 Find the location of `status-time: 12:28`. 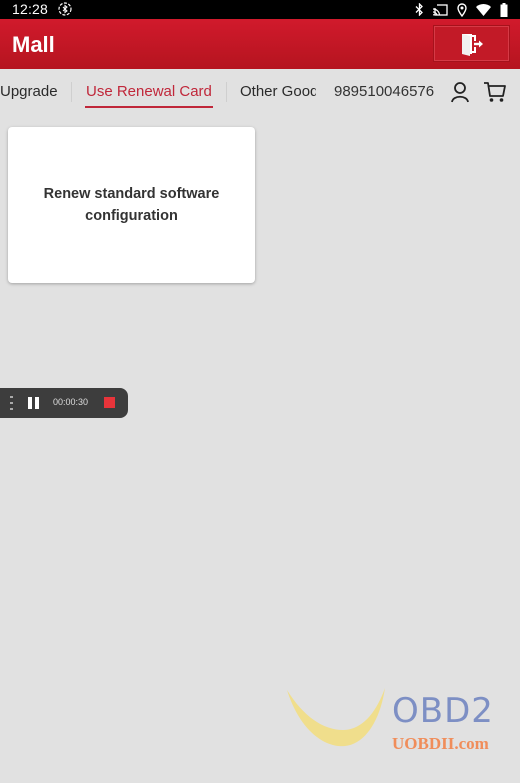

status-time: 12:28 is located at coordinates (30, 9).